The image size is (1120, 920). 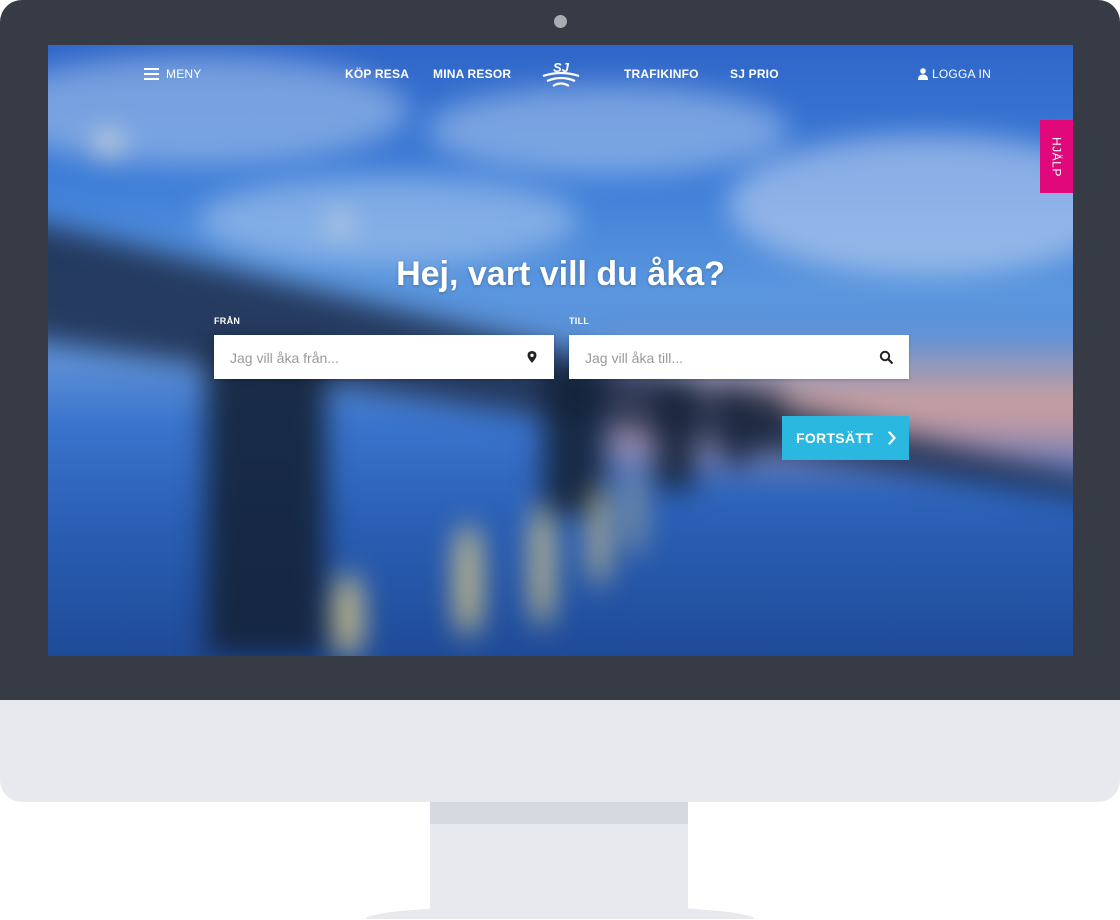 I want to click on from-input, so click(x=370, y=358).